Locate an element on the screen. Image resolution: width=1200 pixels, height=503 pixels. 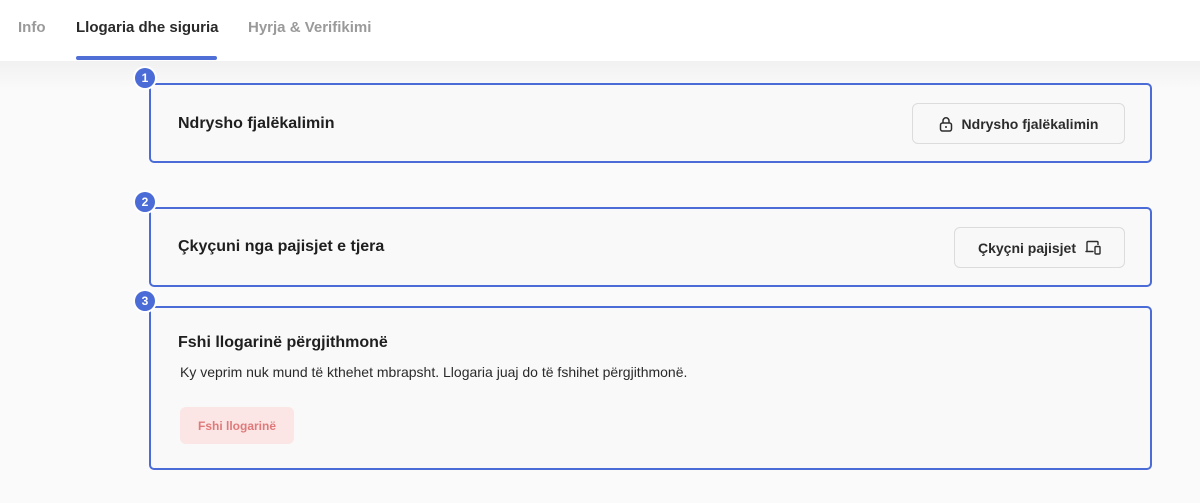
tab-login-verification: Hyrja & Verifikimi is located at coordinates (309, 27).